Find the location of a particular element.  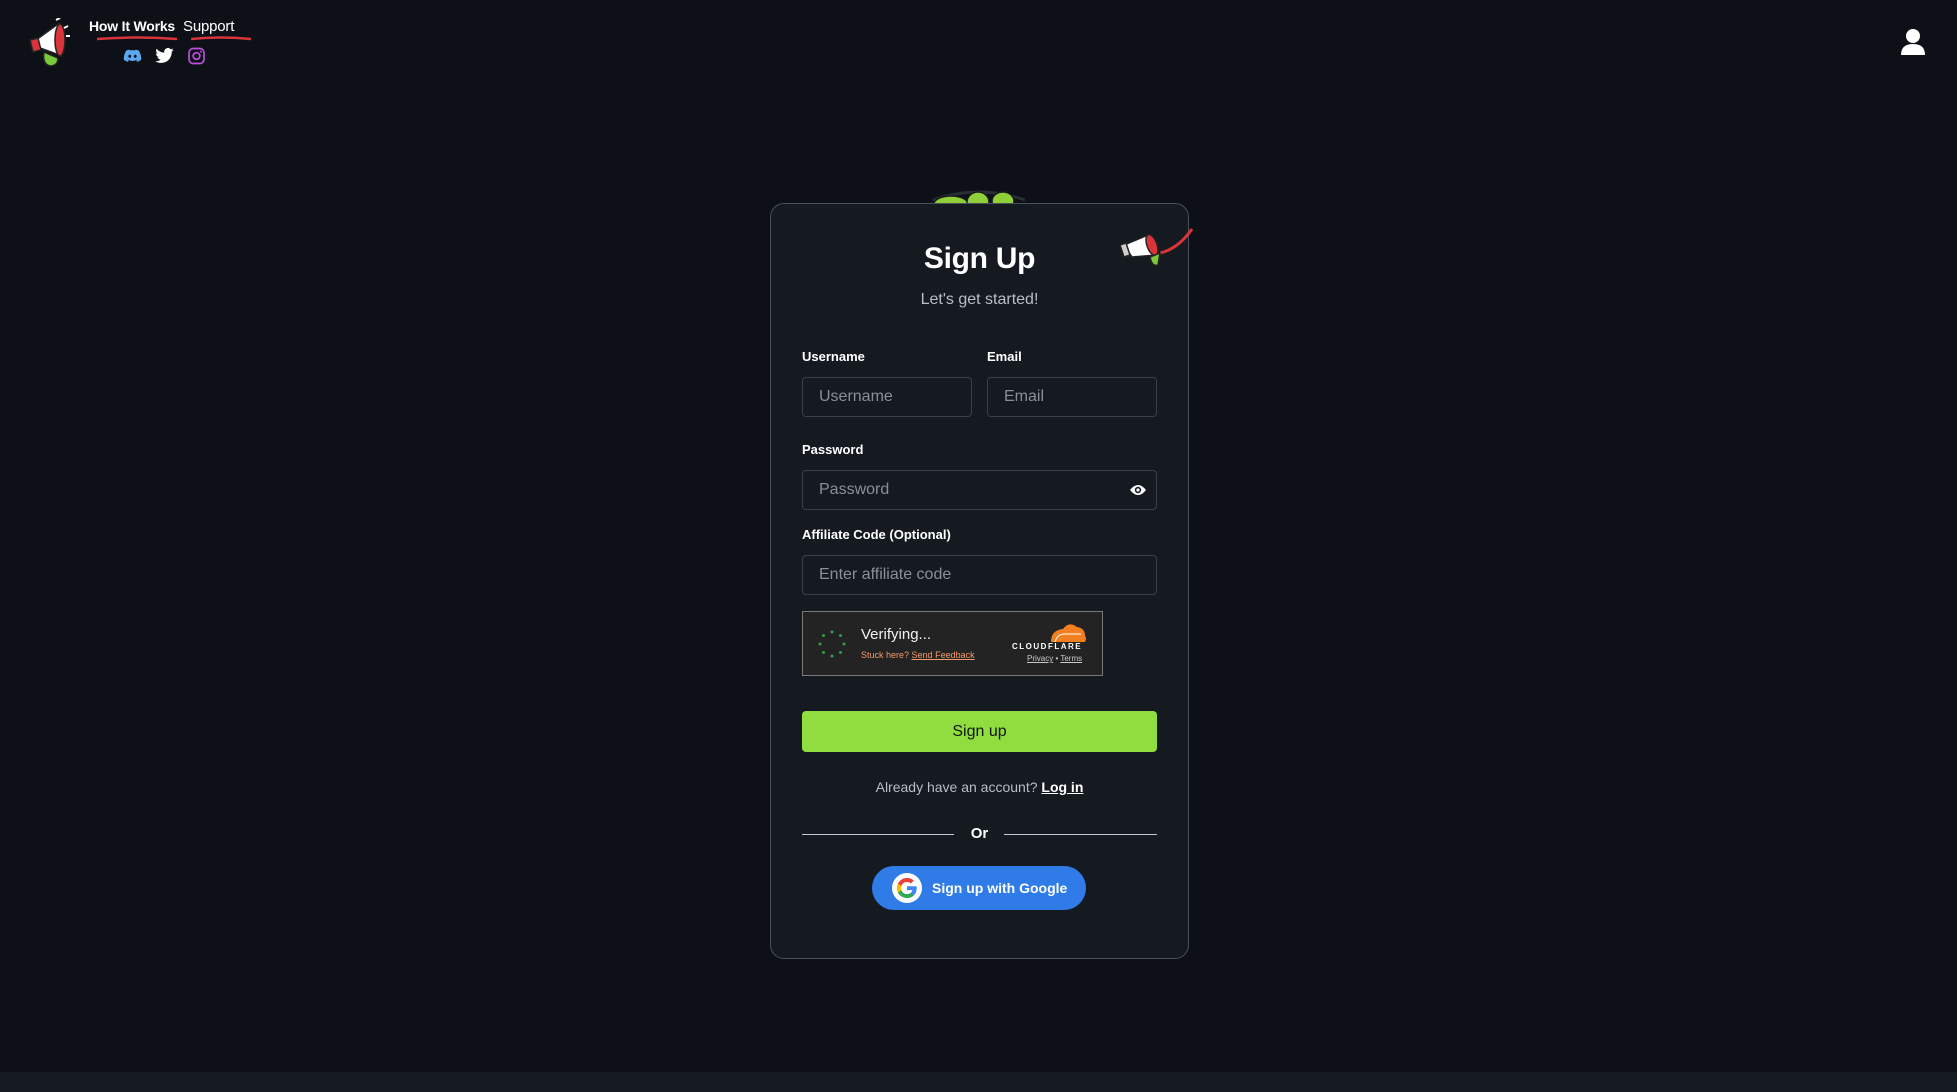

login-prompt: Already have an account? Log in is located at coordinates (979, 787).